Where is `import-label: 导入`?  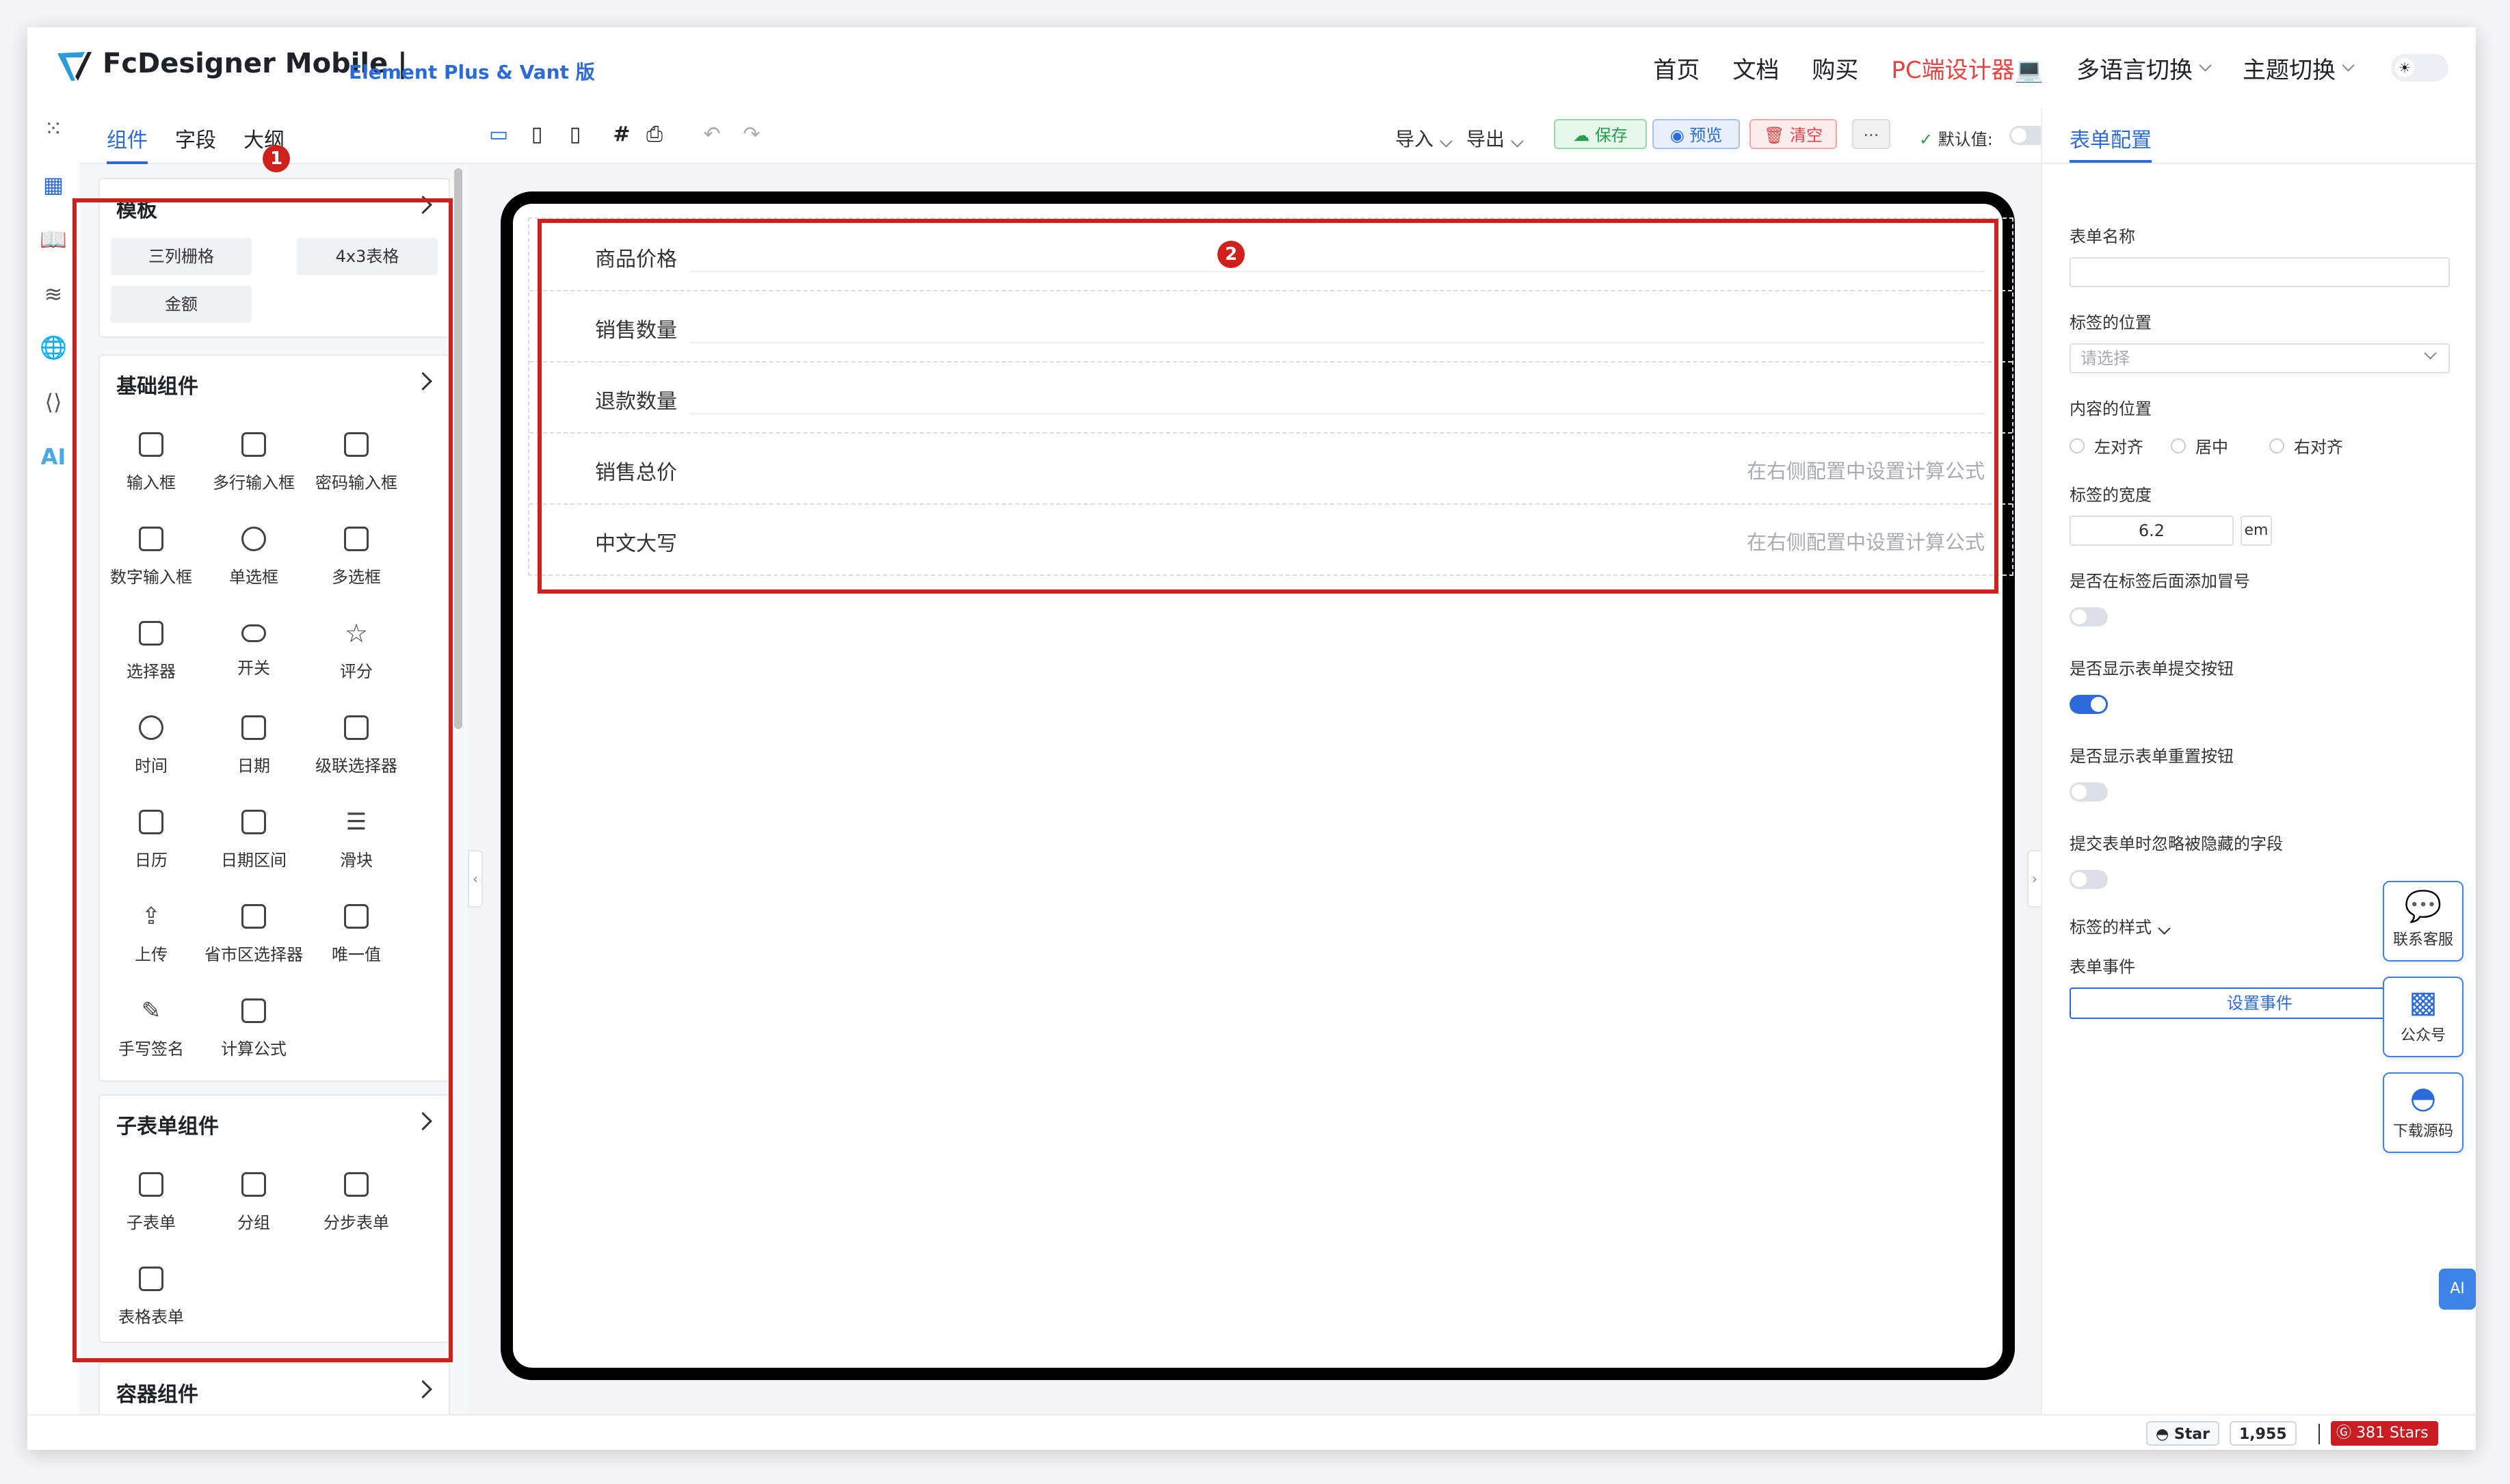
import-label: 导入 is located at coordinates (1414, 139).